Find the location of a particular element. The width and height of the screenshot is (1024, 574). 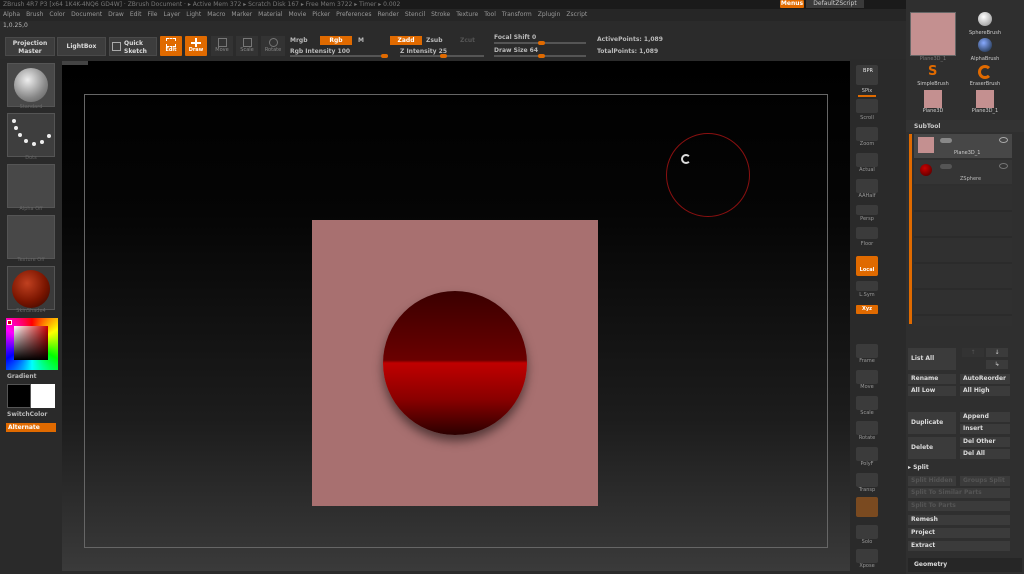

ghost-button is located at coordinates (867, 507).